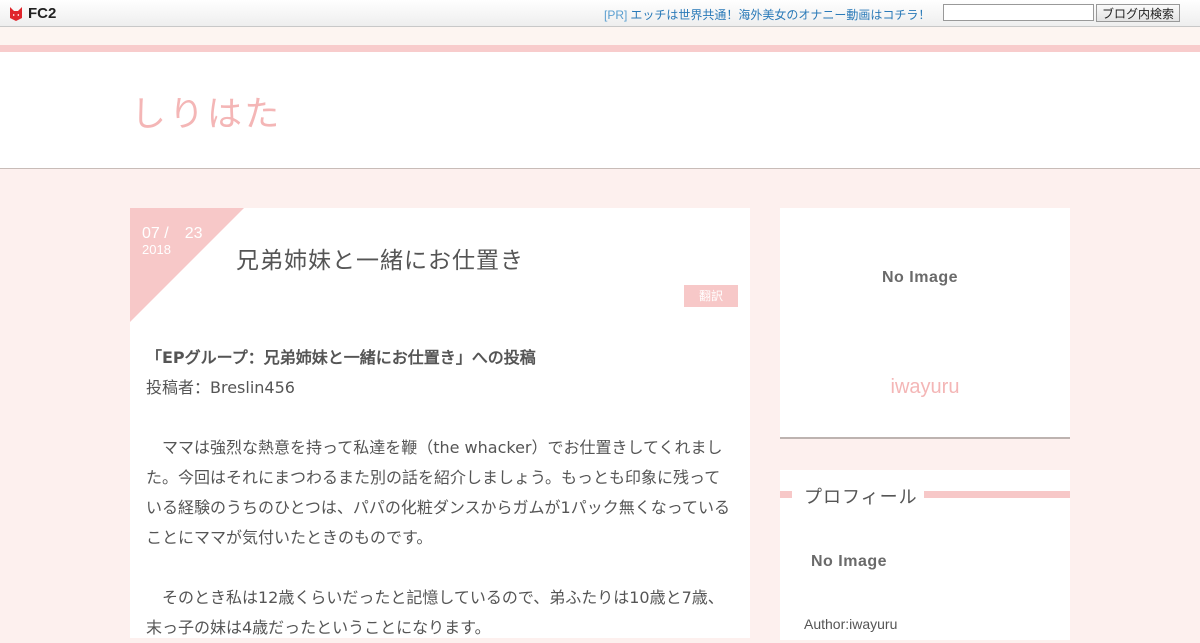 The height and width of the screenshot is (643, 1200). I want to click on profile-heading-bar-left, so click(786, 494).